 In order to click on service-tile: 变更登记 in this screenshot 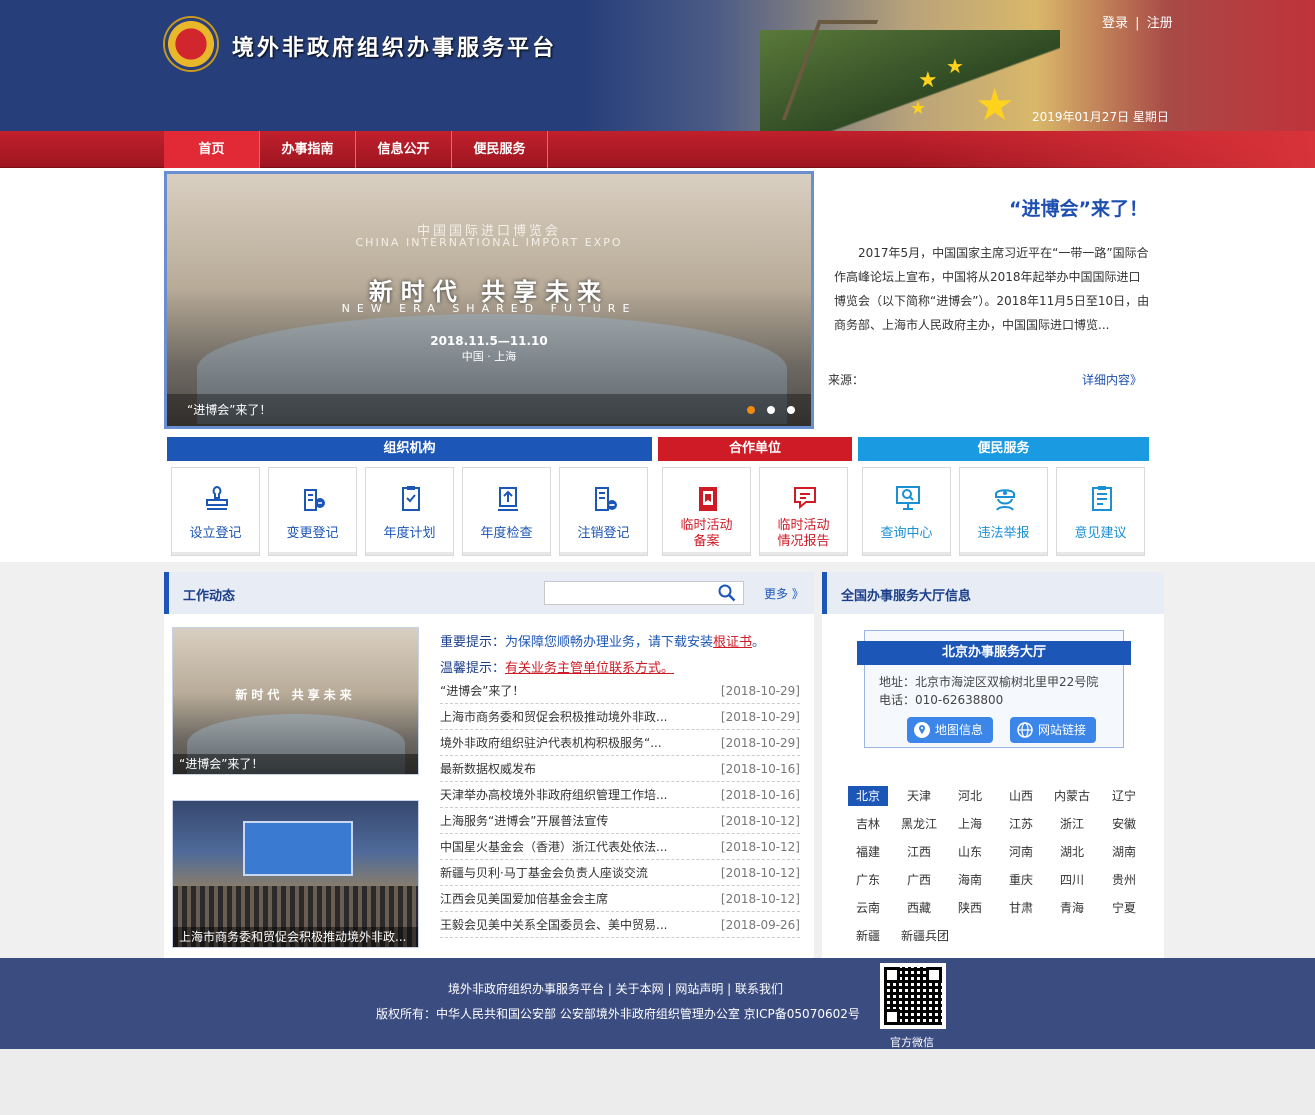, I will do `click(312, 511)`.